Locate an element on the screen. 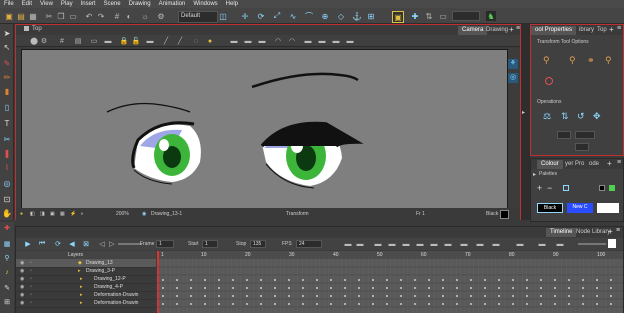 This screenshot has height=313, width=624. timeline-tool-4-icon: ▬ is located at coordinates (392, 244).